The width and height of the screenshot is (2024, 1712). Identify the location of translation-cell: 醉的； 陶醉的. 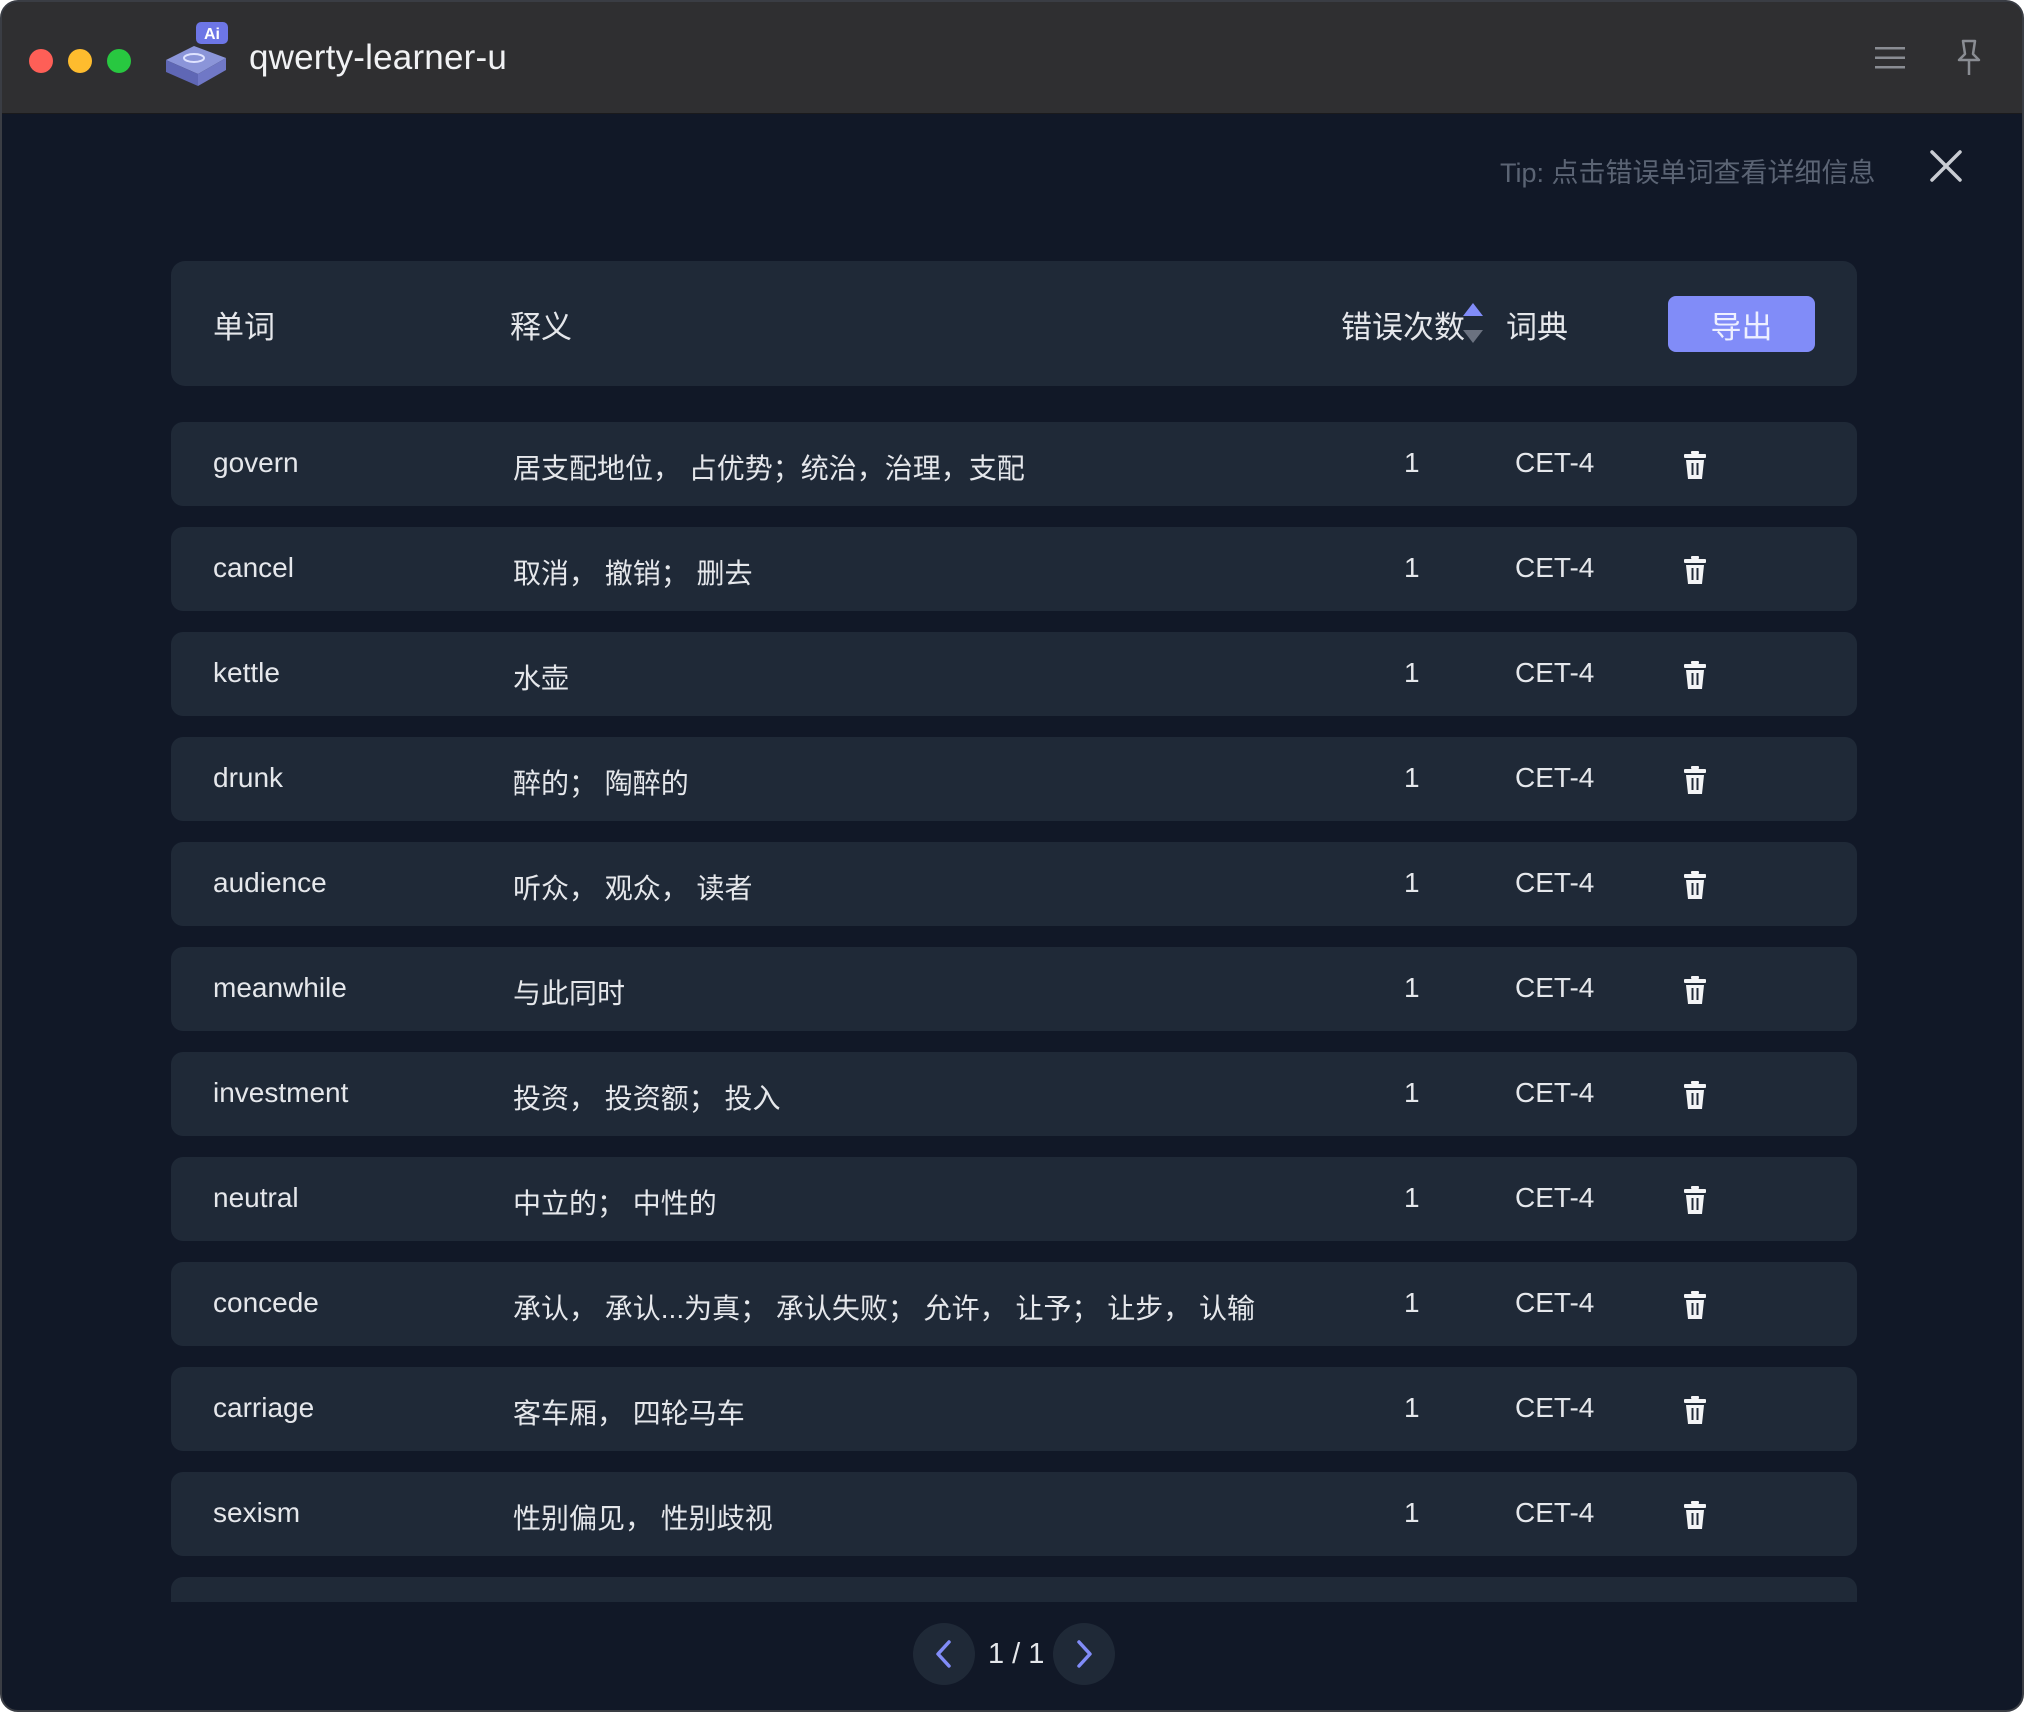
(601, 783).